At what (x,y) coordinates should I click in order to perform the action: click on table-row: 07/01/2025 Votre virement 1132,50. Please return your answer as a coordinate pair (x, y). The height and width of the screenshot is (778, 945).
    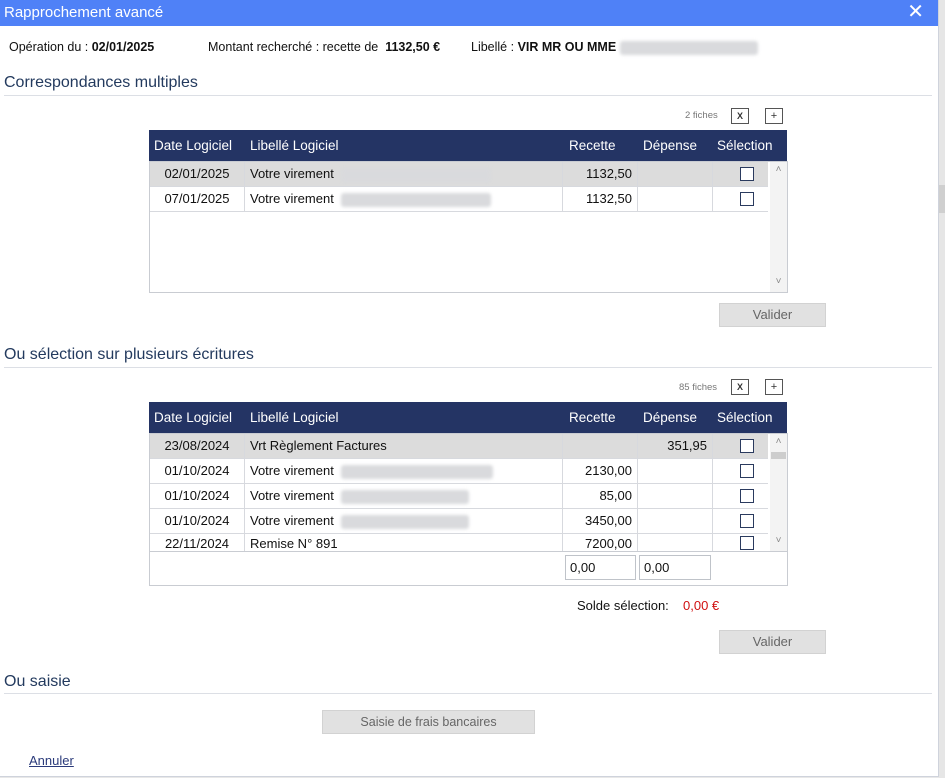
    Looking at the image, I should click on (459, 199).